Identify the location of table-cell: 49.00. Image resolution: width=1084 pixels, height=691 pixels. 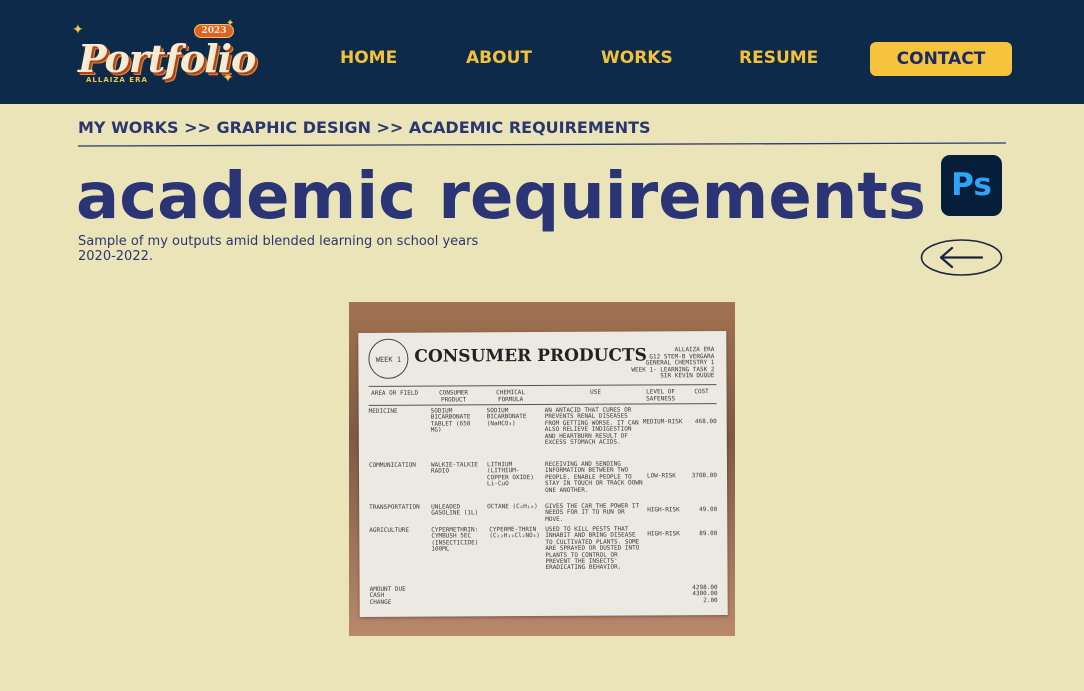
(708, 510).